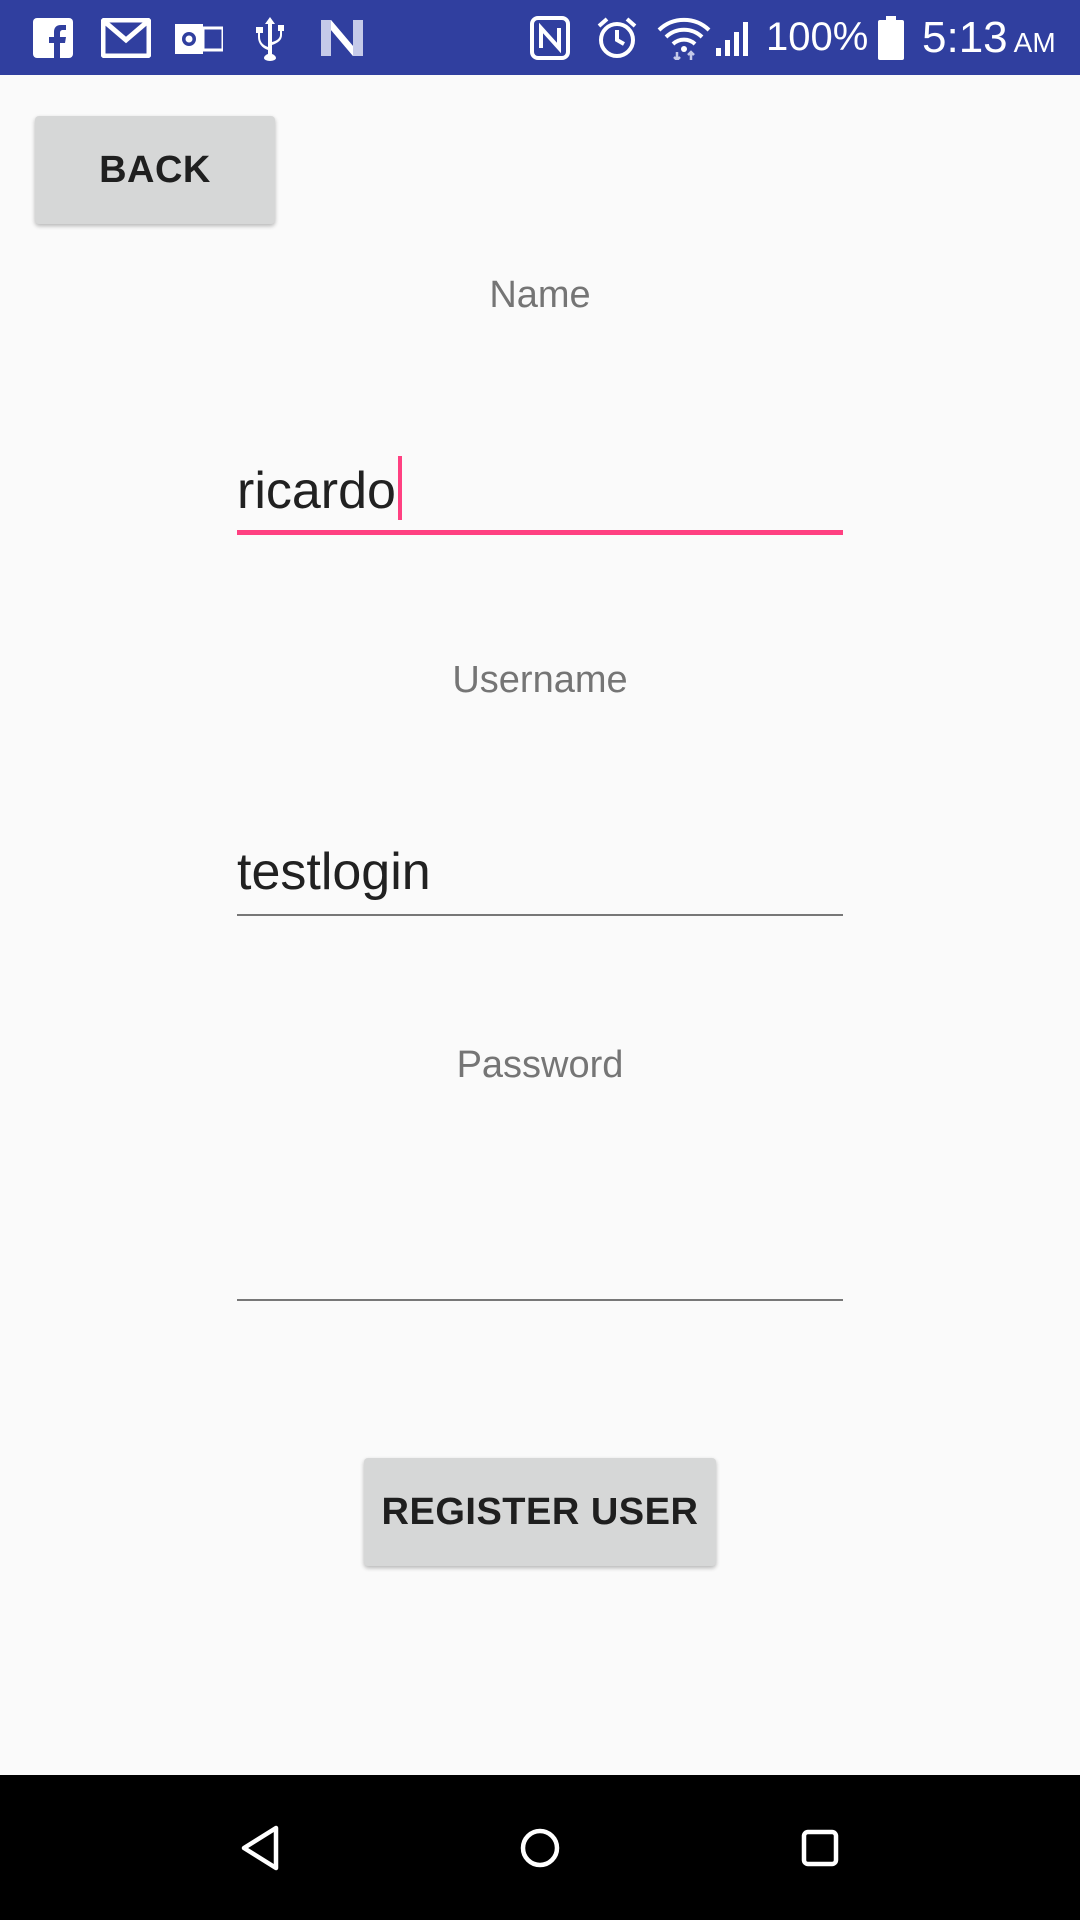 The width and height of the screenshot is (1080, 1920). I want to click on register-user-button: REGISTER USER, so click(540, 1512).